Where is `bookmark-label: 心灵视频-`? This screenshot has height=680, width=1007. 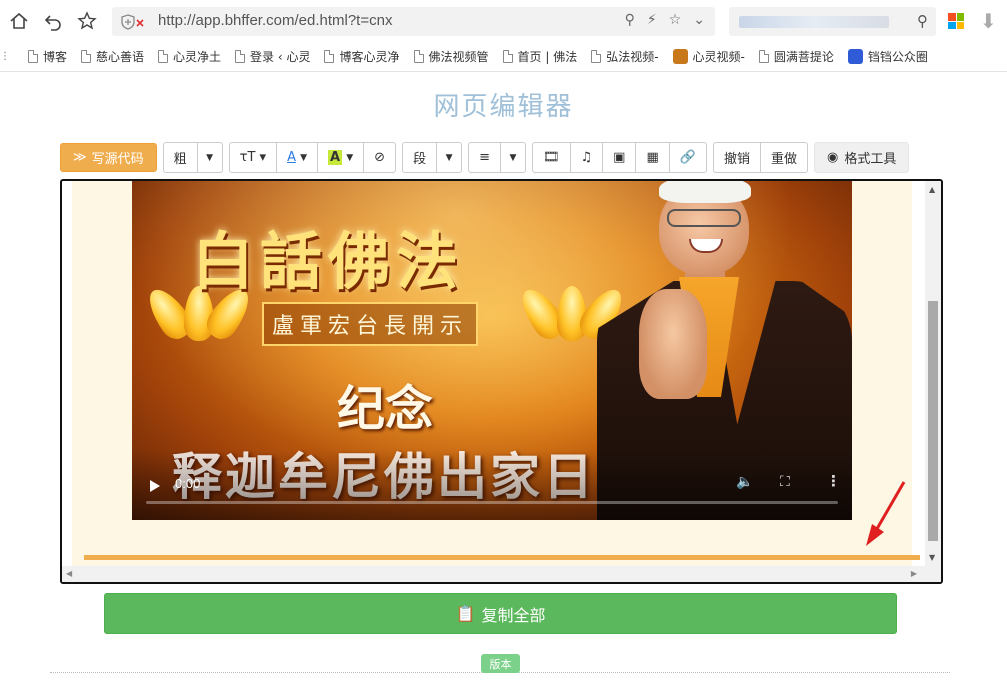
bookmark-label: 心灵视频- is located at coordinates (718, 57).